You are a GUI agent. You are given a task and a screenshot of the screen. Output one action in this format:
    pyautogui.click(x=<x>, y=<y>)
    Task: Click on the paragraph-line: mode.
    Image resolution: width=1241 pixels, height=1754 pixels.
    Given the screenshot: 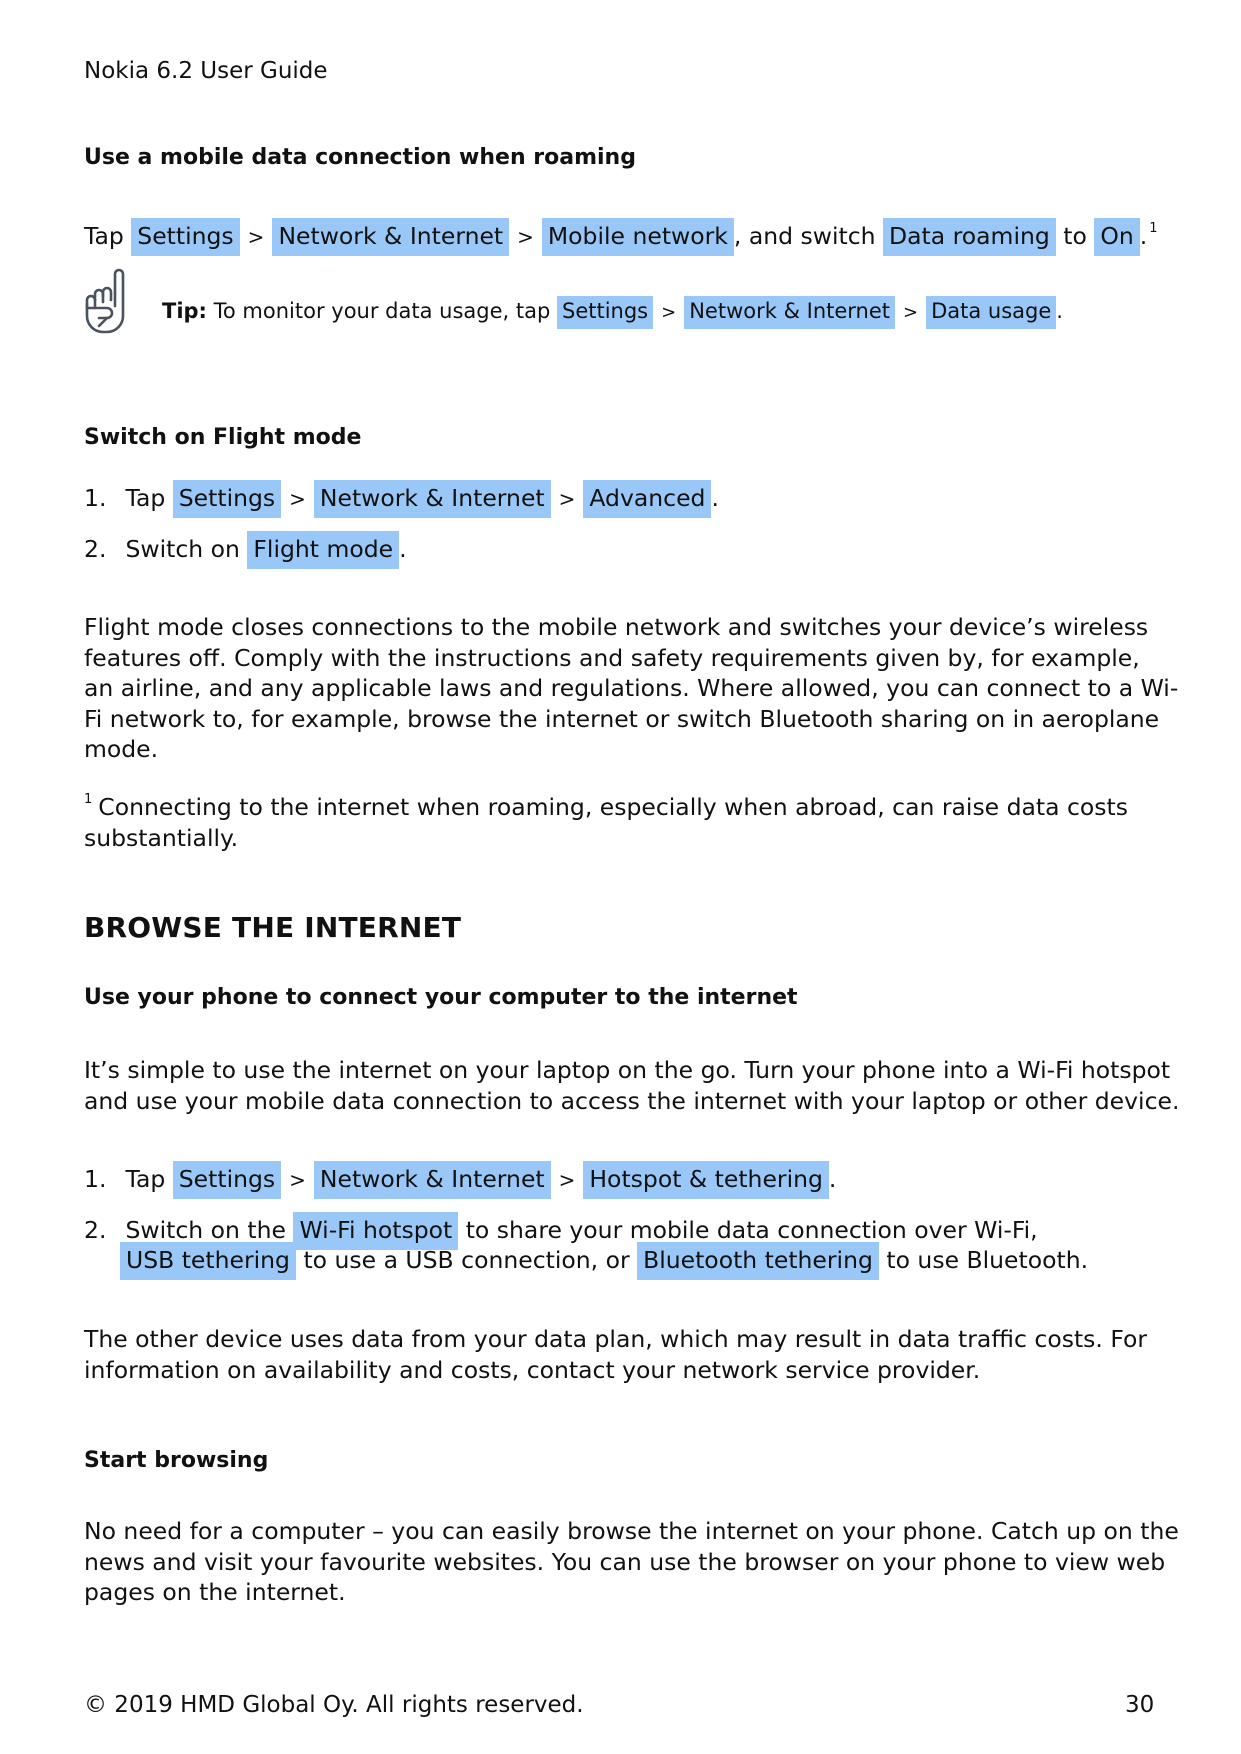 What is the action you would take?
    pyautogui.click(x=121, y=749)
    